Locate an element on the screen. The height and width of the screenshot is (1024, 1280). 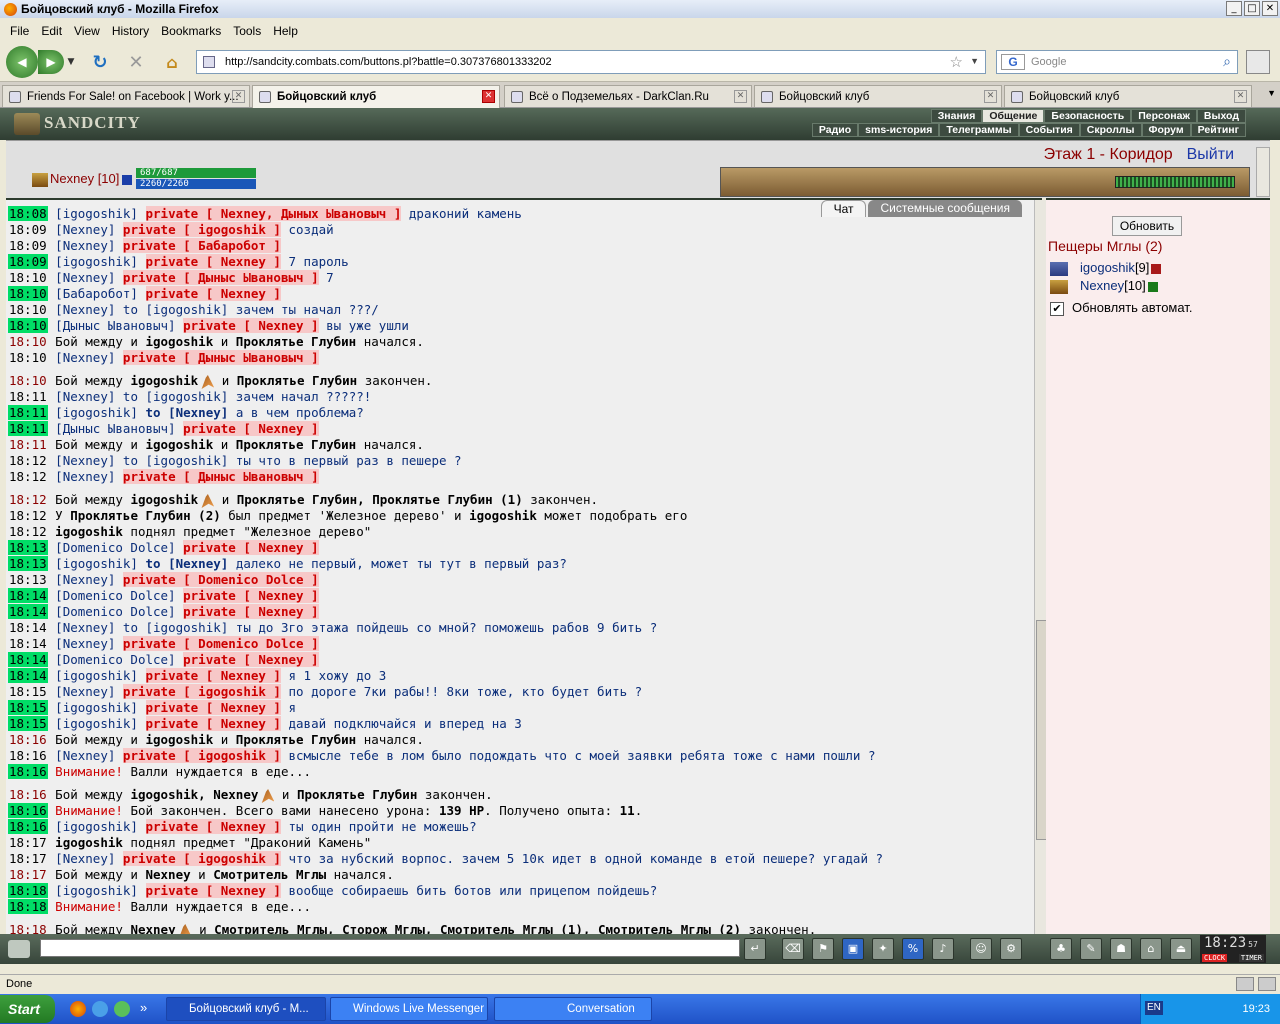
tab-list-dropdown-icon: ▼ is located at coordinates (1271, 93).